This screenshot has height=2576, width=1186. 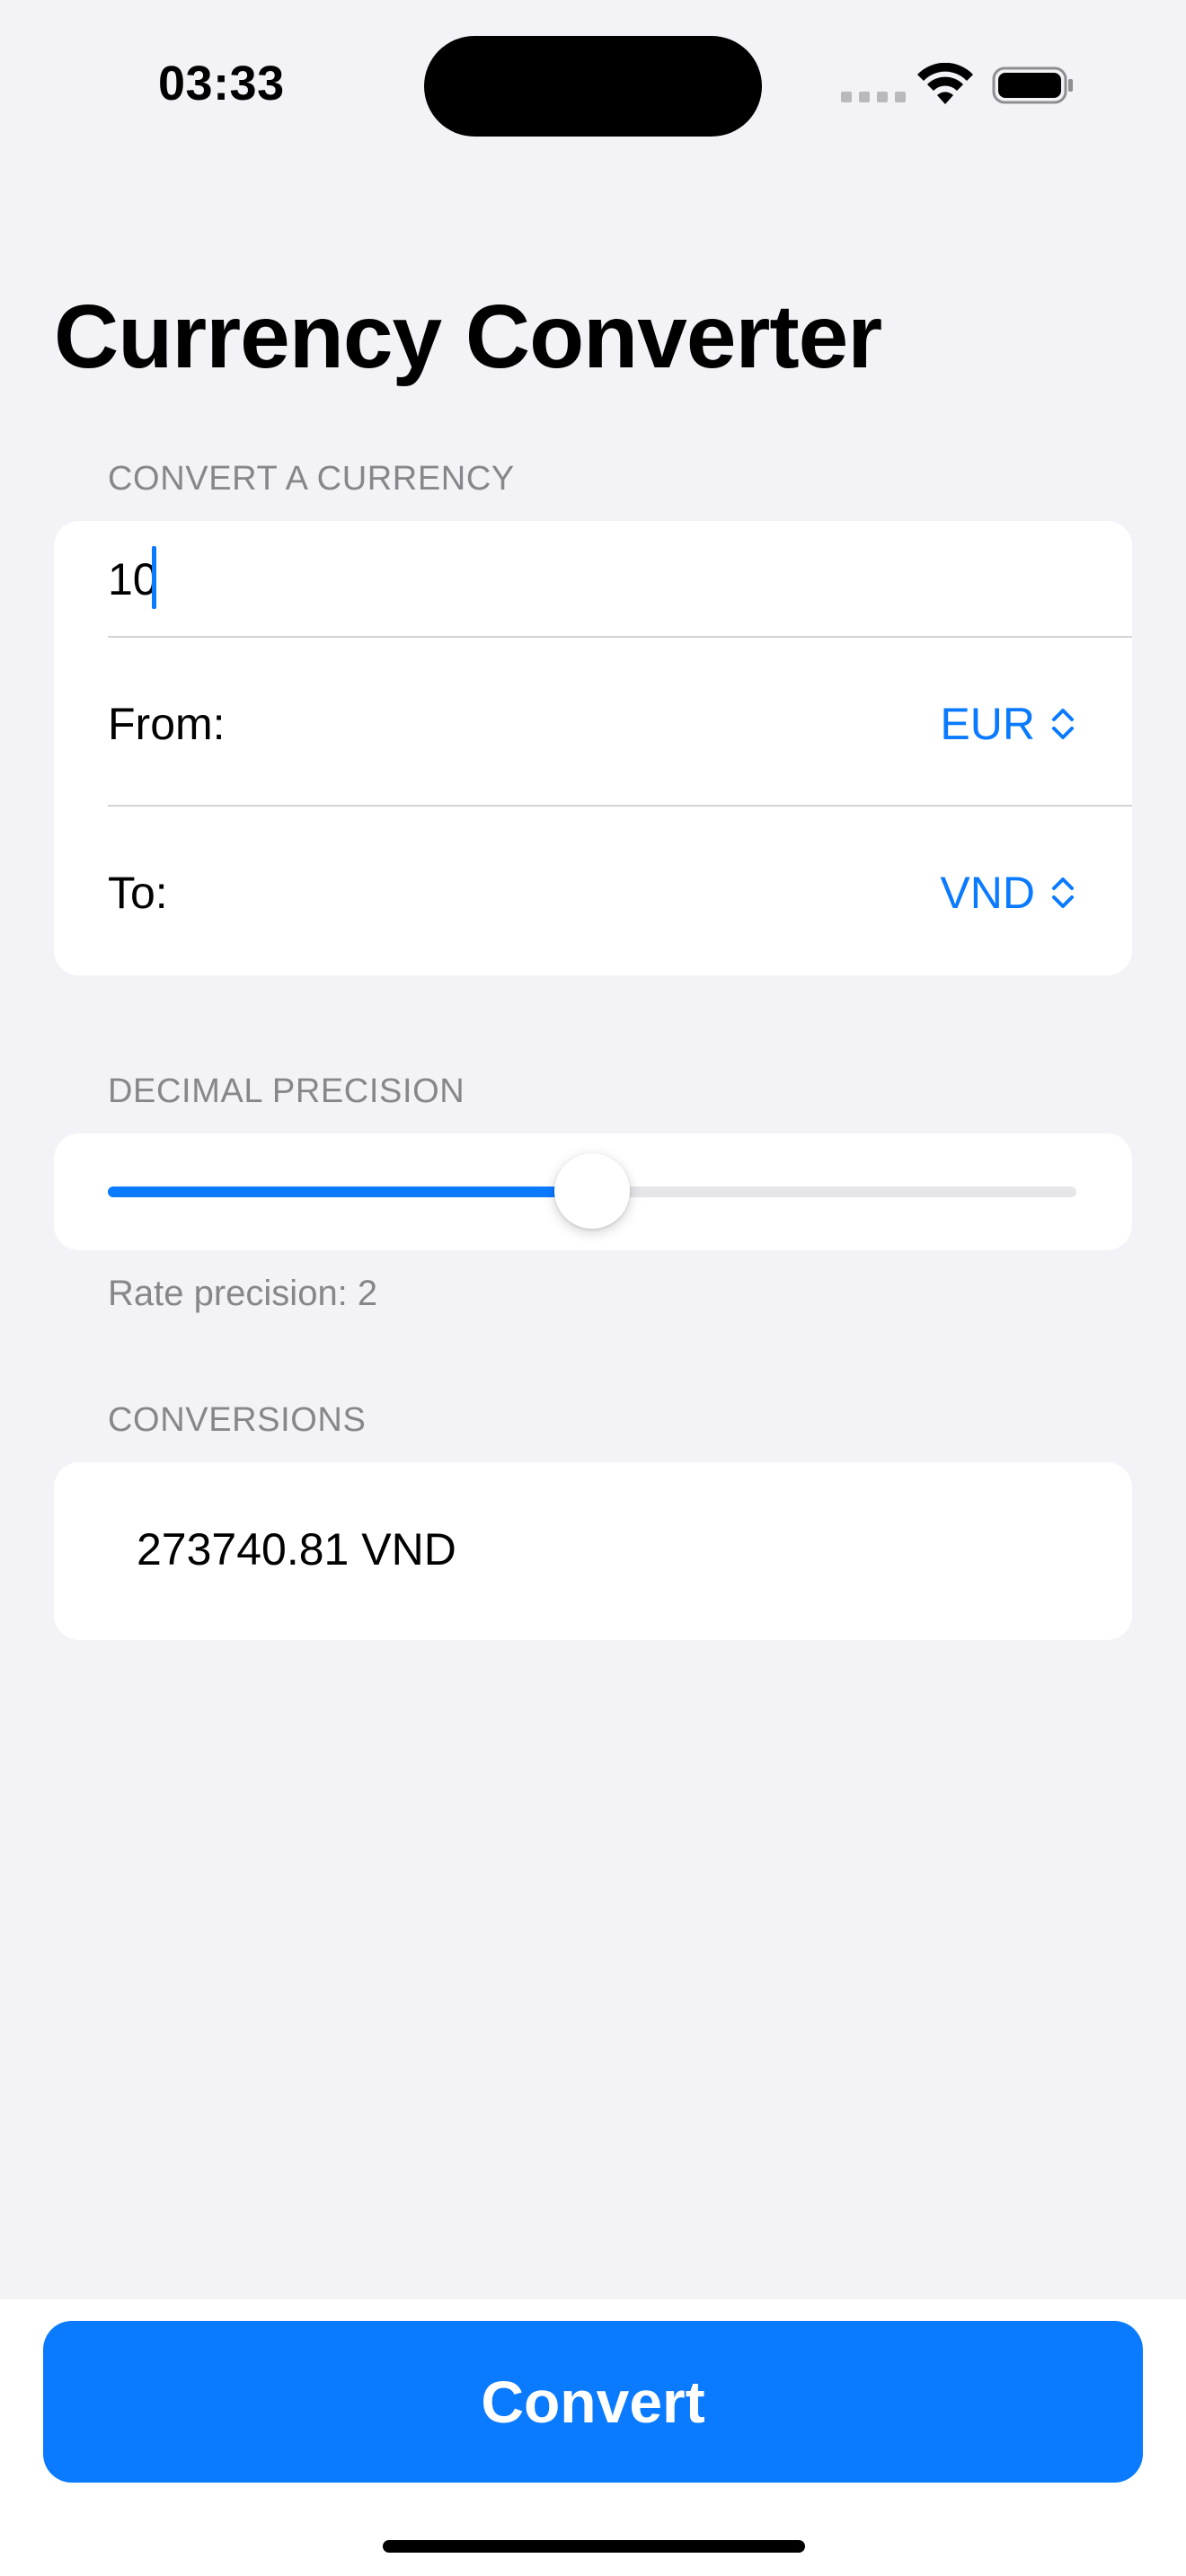 I want to click on dynamic-island, so click(x=593, y=86).